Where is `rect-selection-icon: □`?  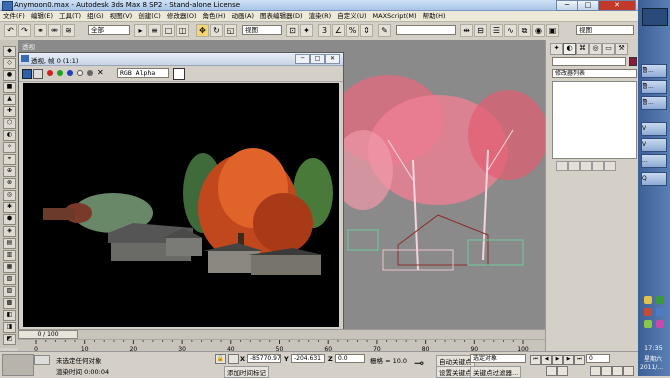 rect-selection-icon: □ is located at coordinates (168, 30).